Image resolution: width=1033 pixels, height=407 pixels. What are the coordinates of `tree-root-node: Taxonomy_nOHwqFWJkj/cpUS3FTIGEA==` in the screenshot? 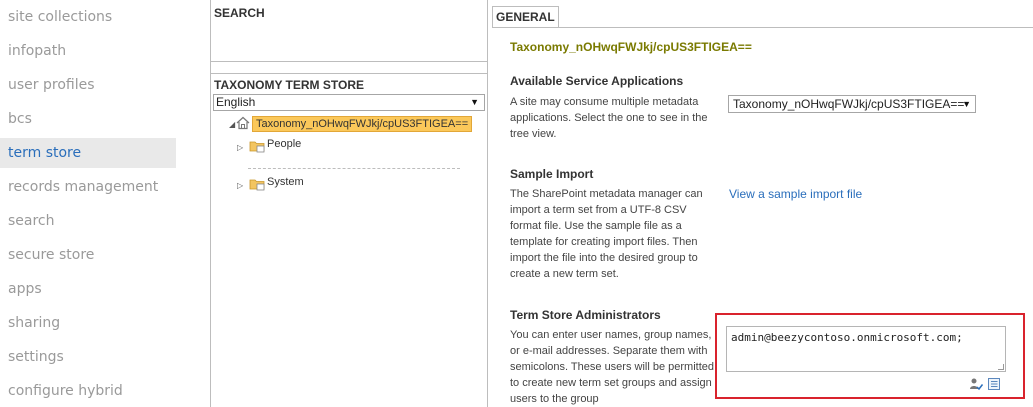 It's located at (362, 124).